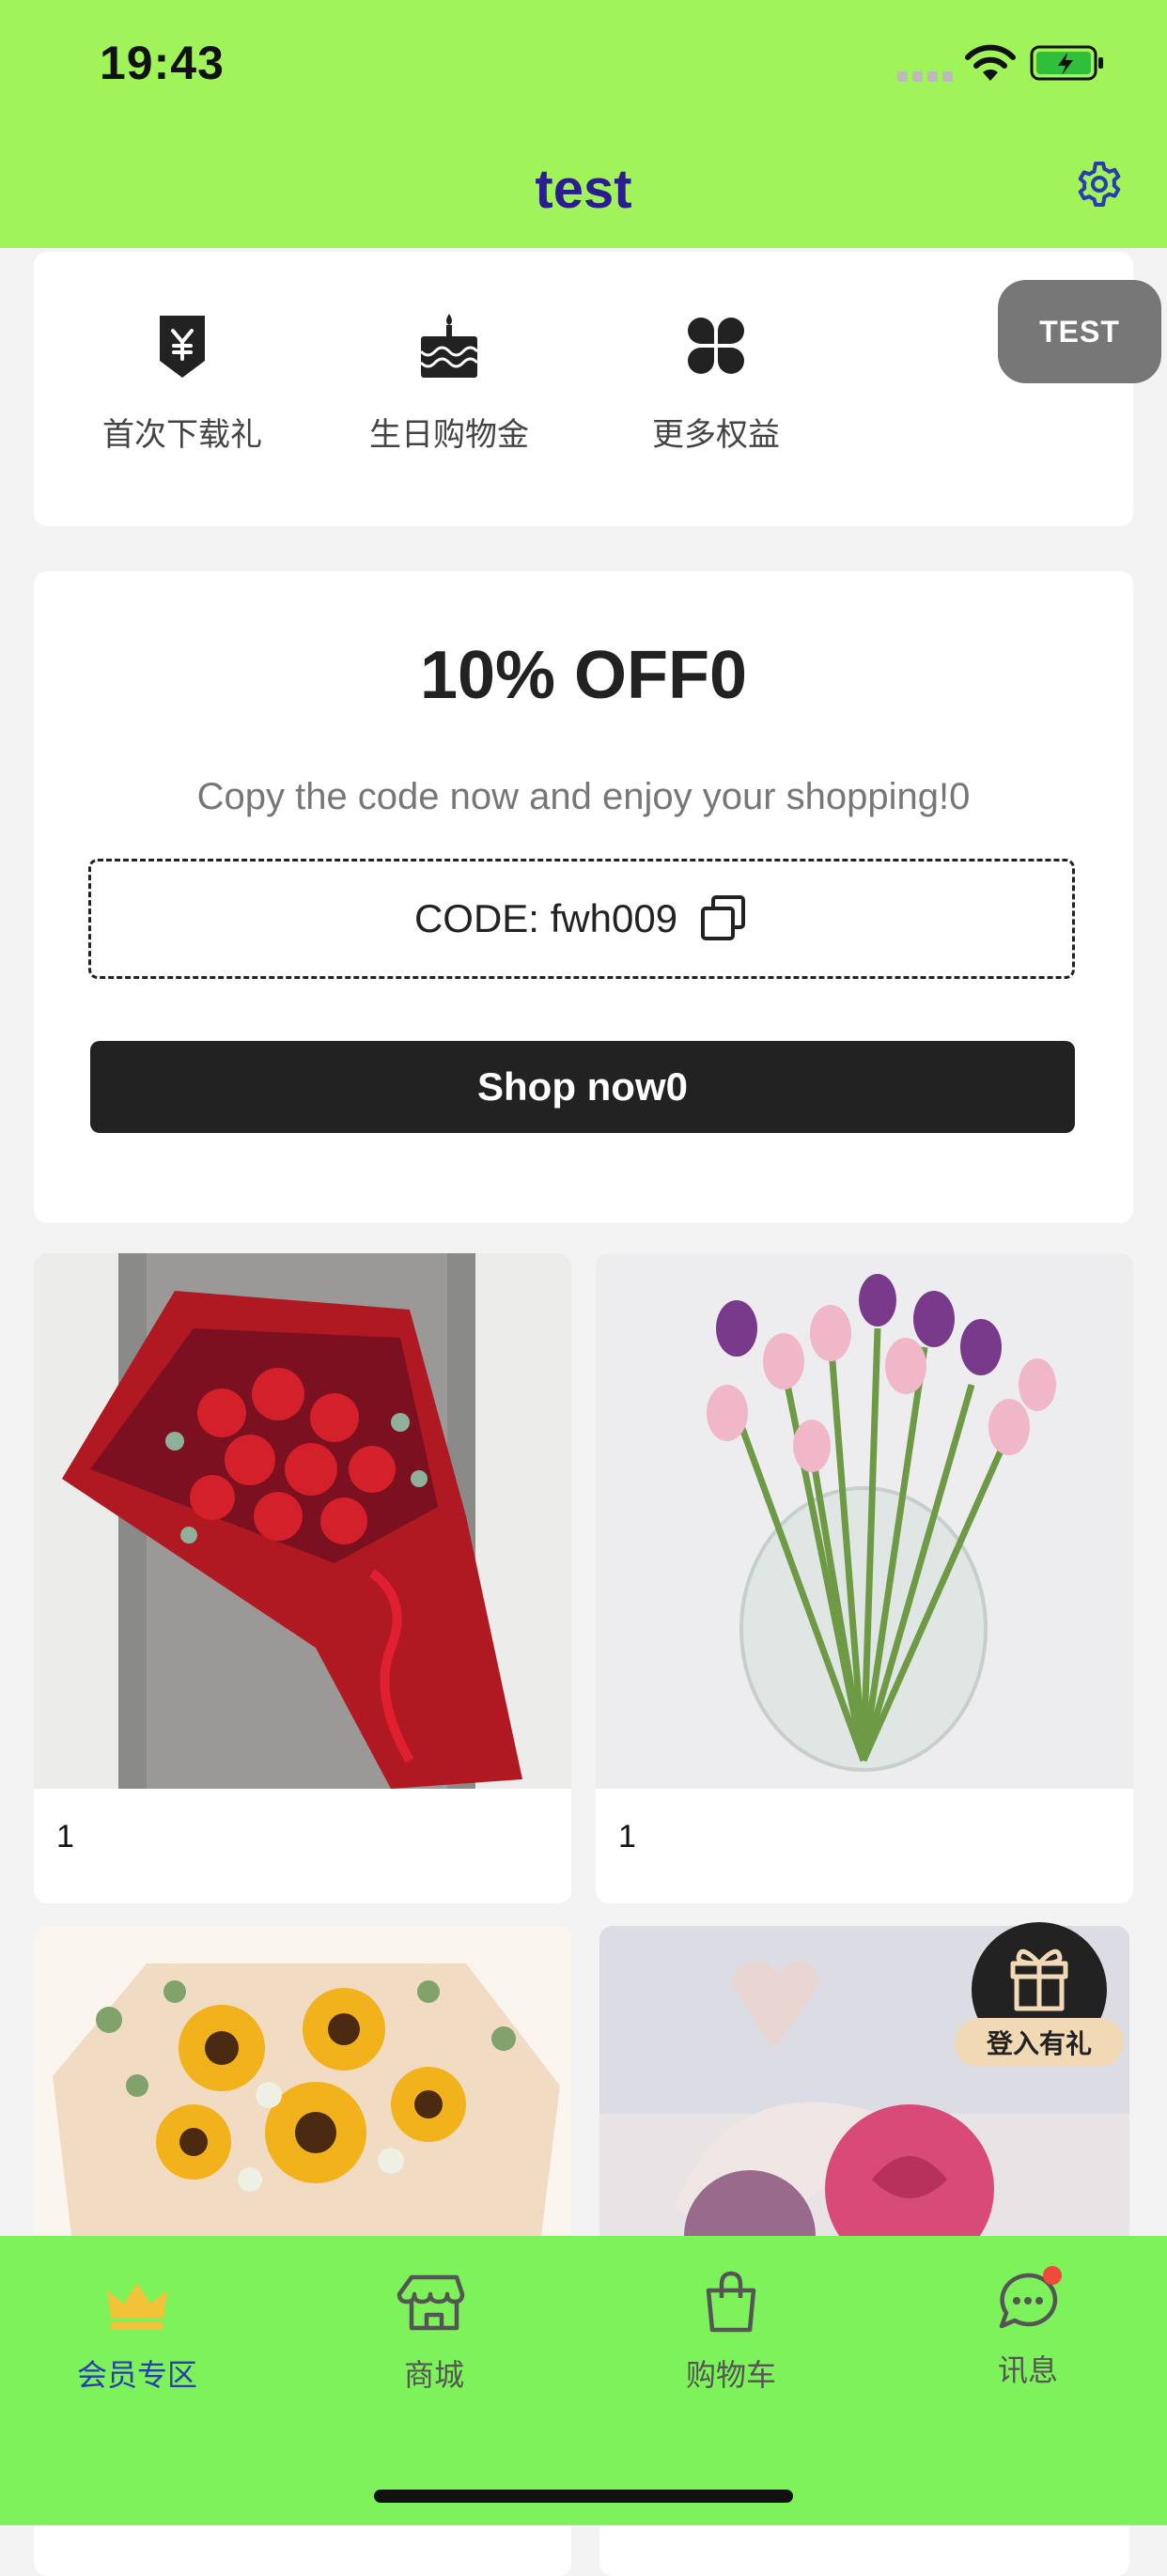 Image resolution: width=1167 pixels, height=2576 pixels. What do you see at coordinates (182, 381) in the screenshot?
I see `benefit-first-download: 首次下载礼` at bounding box center [182, 381].